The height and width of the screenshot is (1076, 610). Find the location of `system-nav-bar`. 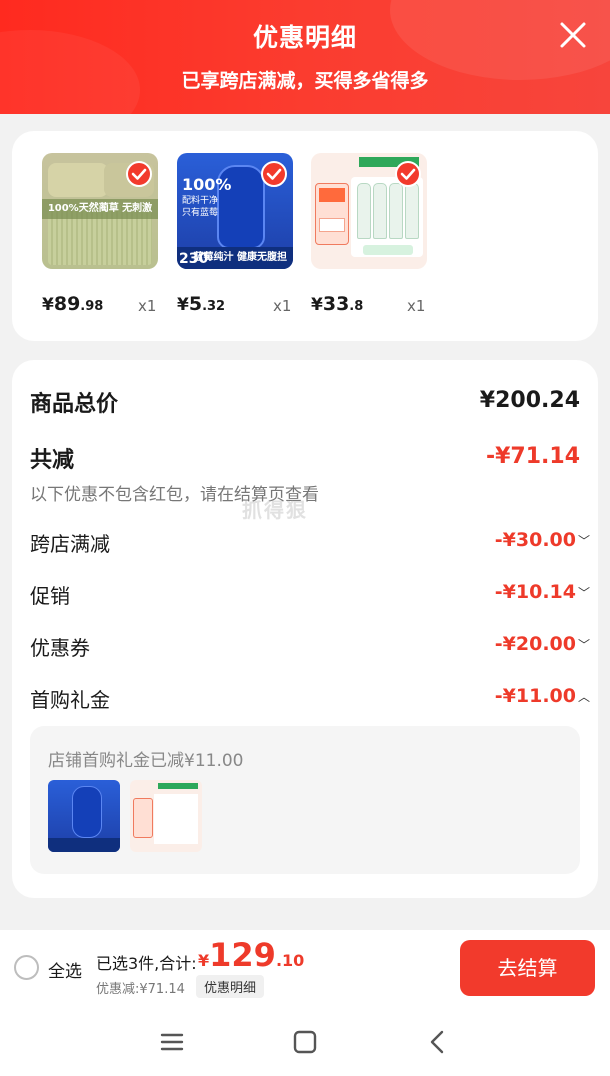

system-nav-bar is located at coordinates (305, 1041).